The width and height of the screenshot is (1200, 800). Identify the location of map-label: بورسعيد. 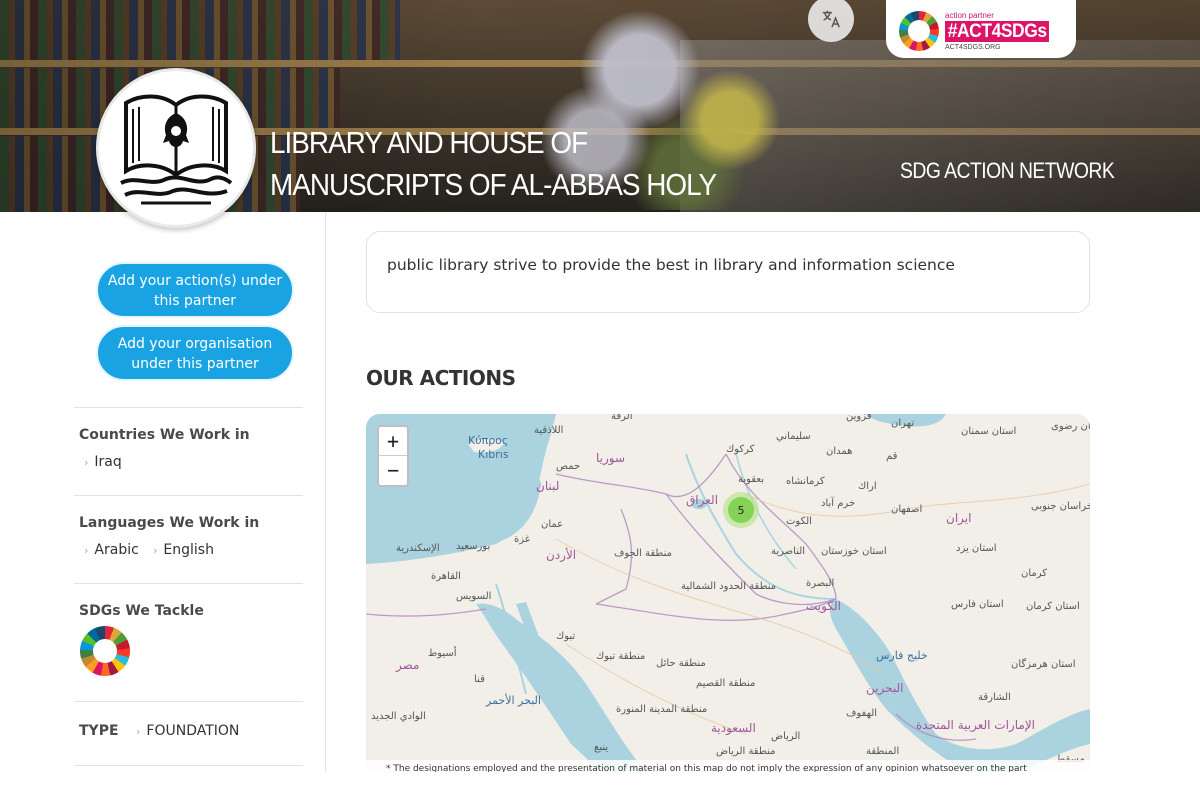
(473, 546).